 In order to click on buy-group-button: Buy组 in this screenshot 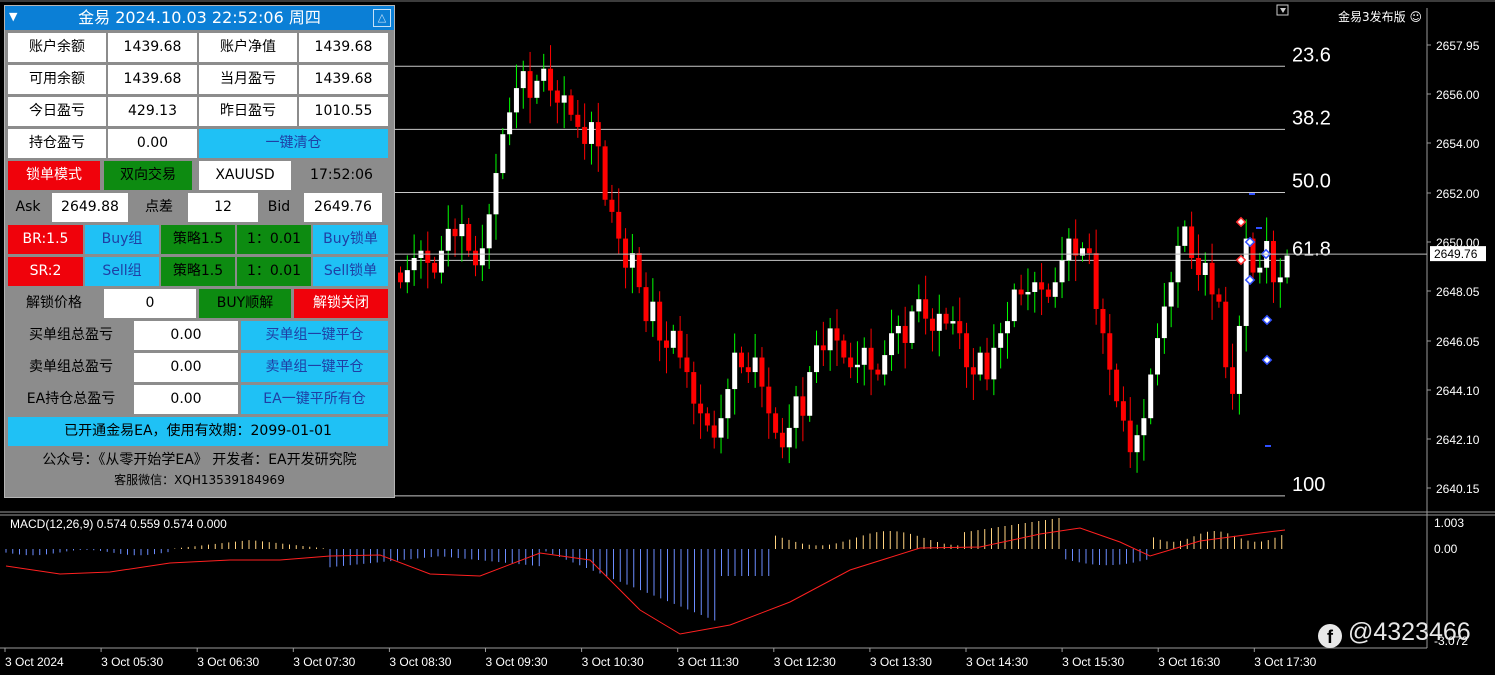, I will do `click(122, 239)`.